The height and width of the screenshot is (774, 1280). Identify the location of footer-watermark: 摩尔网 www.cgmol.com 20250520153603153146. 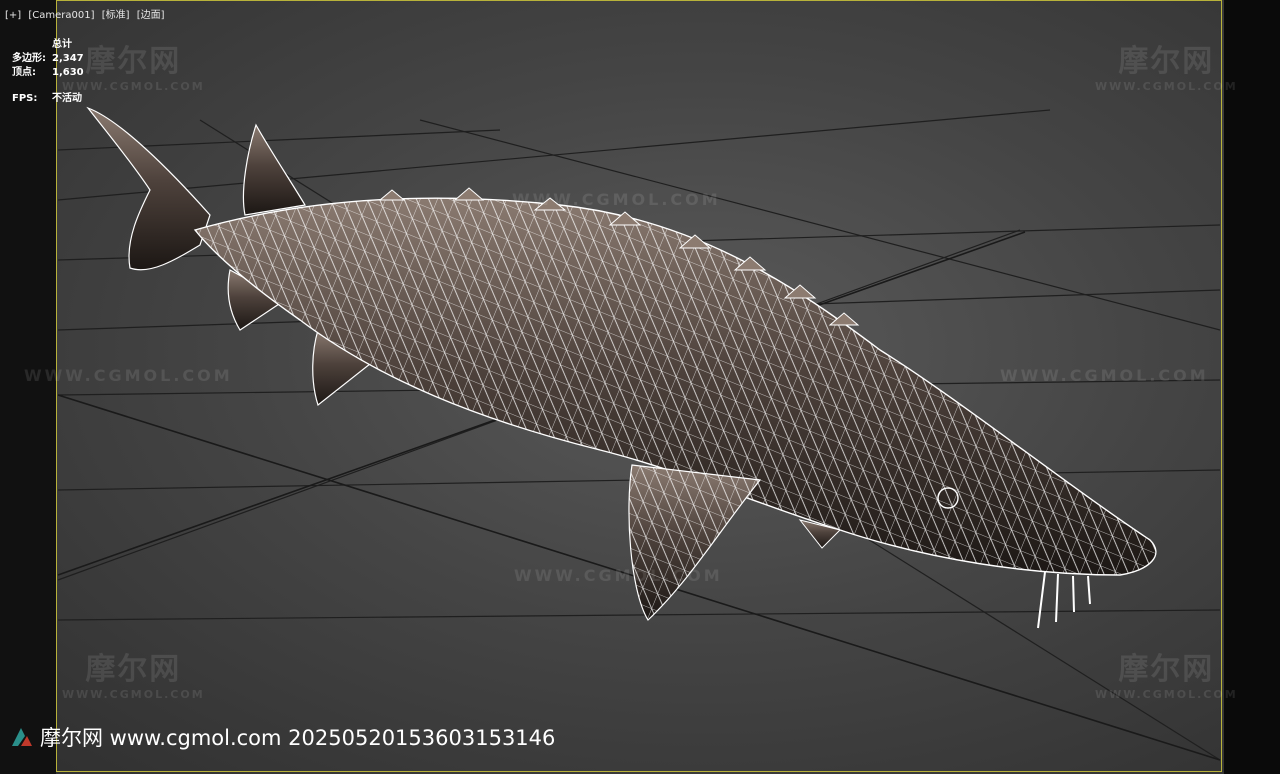
(281, 737).